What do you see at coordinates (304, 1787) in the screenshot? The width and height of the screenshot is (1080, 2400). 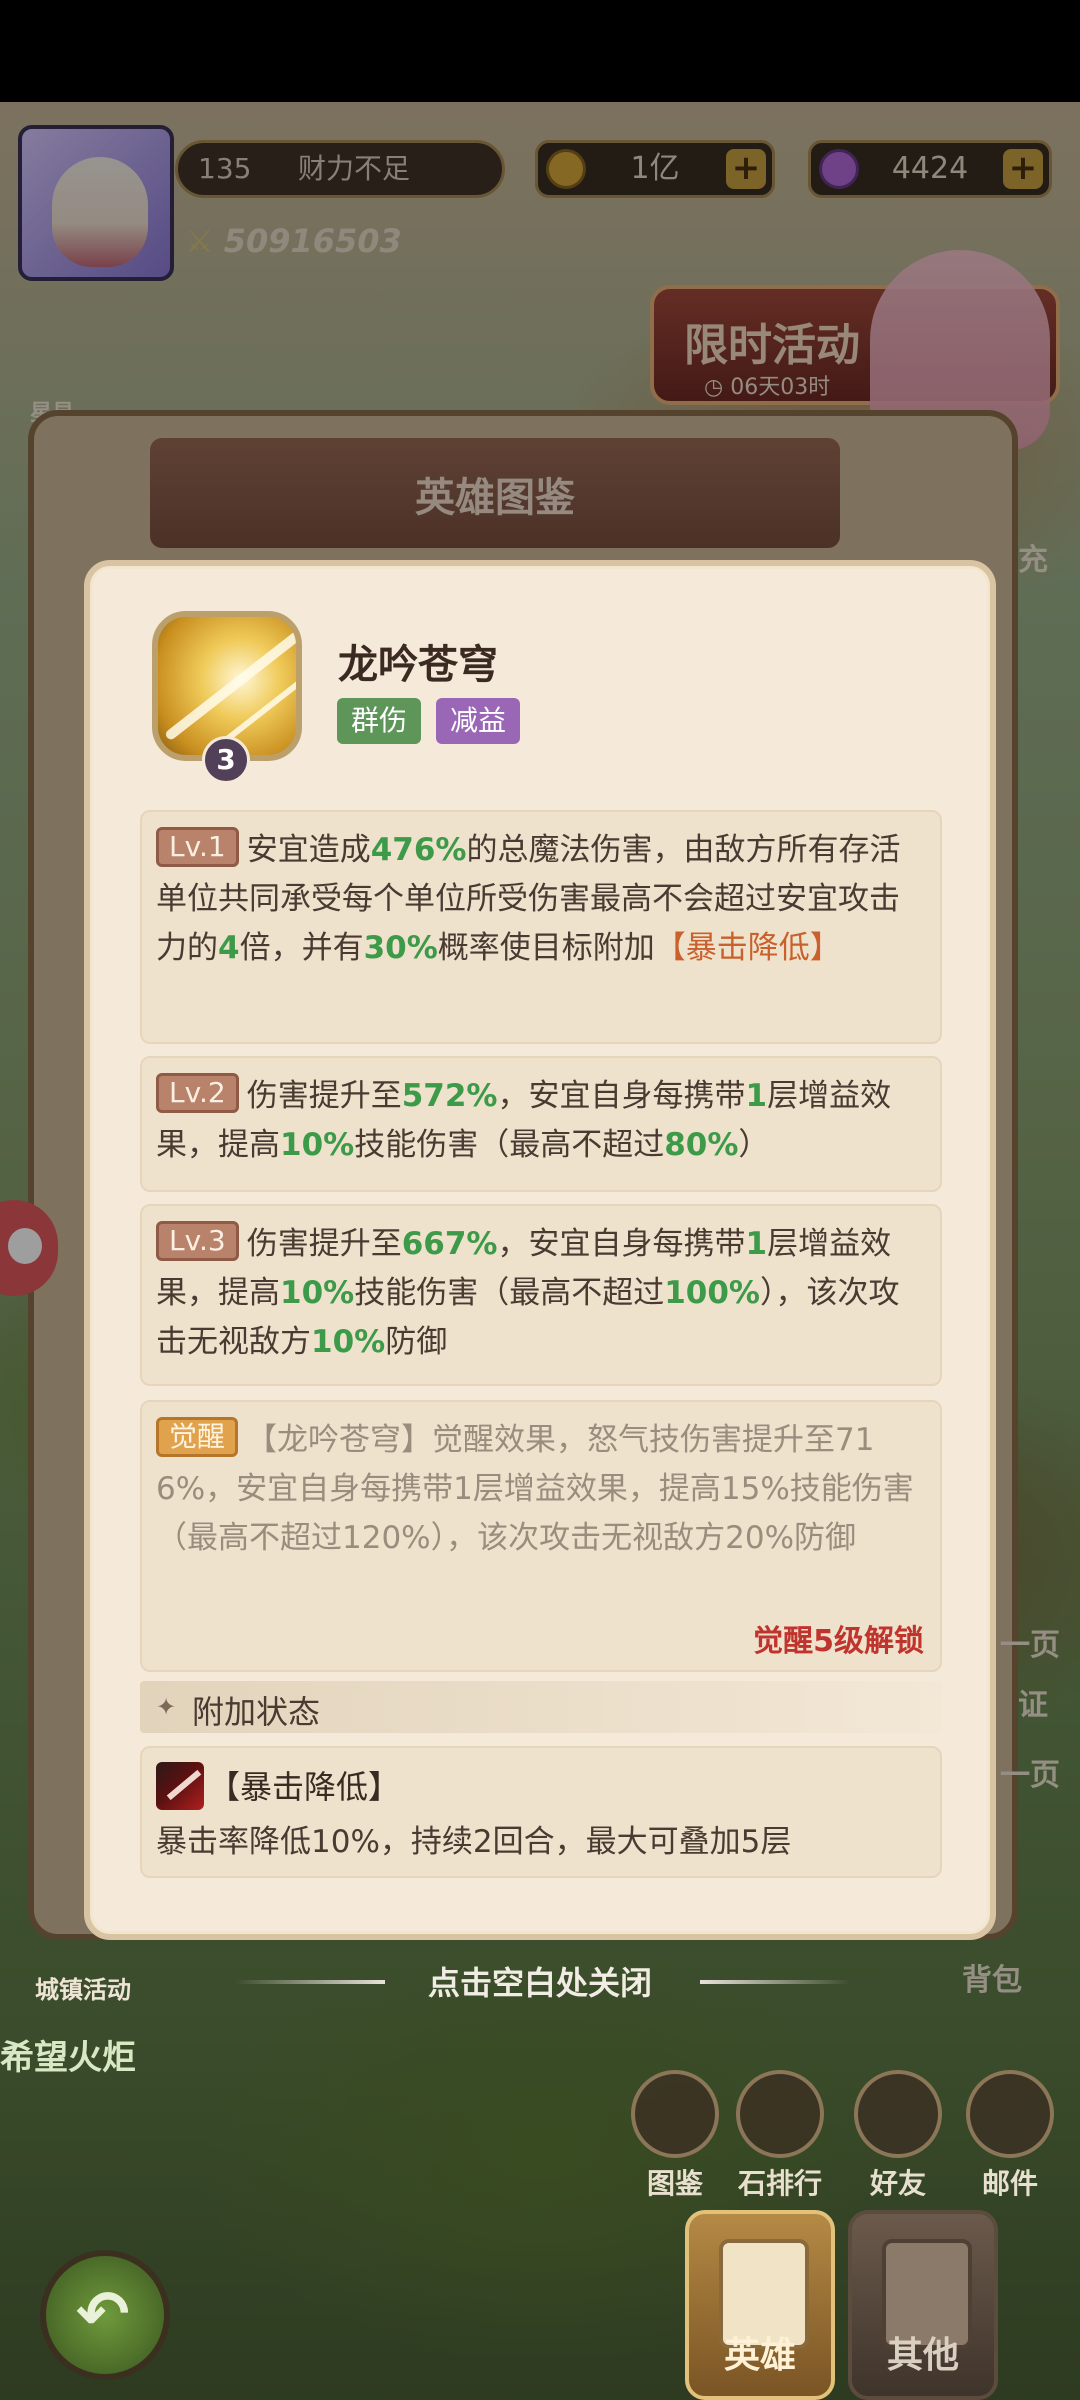 I see `status-effect-name: 【暴击降低】` at bounding box center [304, 1787].